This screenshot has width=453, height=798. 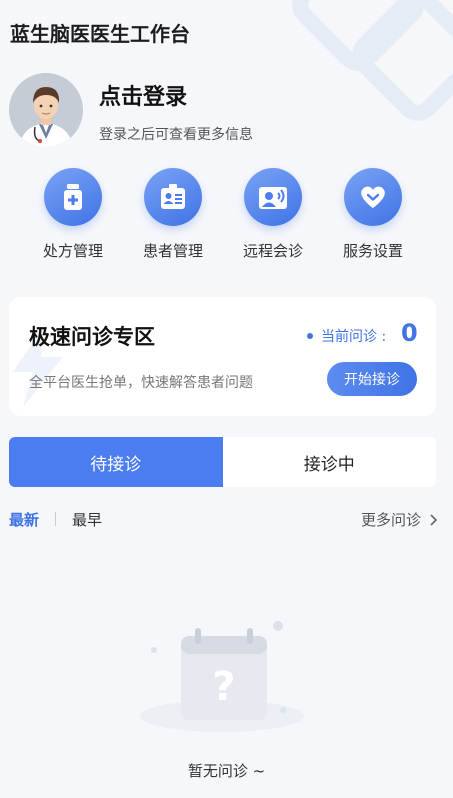 What do you see at coordinates (116, 462) in the screenshot?
I see `tab-waiting: 待接诊` at bounding box center [116, 462].